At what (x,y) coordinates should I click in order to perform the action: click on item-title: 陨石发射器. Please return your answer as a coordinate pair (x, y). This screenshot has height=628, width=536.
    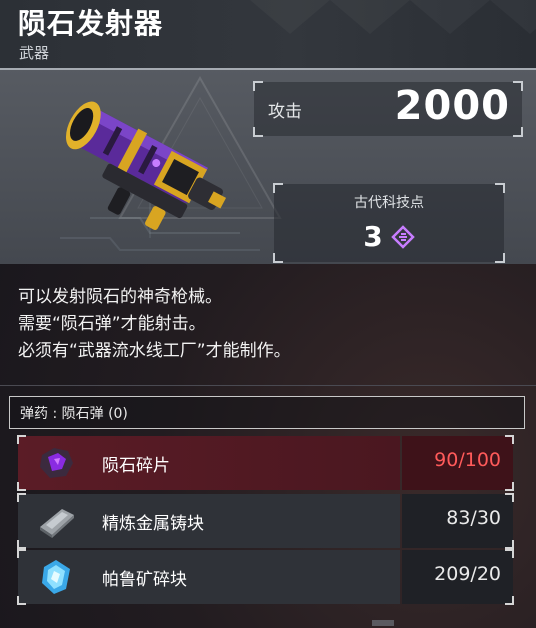
    Looking at the image, I should click on (91, 23).